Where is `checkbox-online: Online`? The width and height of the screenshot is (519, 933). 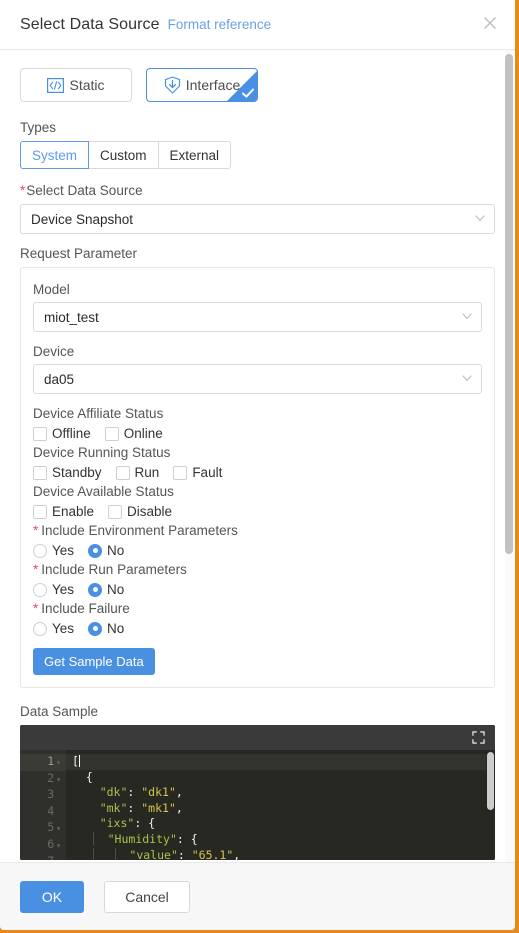
checkbox-online: Online is located at coordinates (133, 433).